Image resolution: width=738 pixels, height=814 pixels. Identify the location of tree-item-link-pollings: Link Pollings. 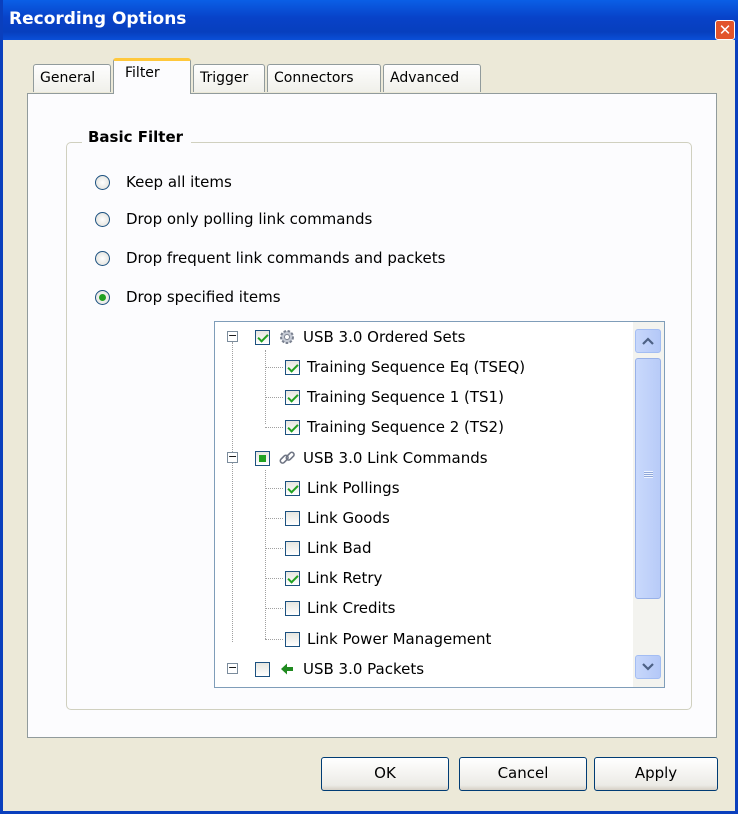
(342, 488).